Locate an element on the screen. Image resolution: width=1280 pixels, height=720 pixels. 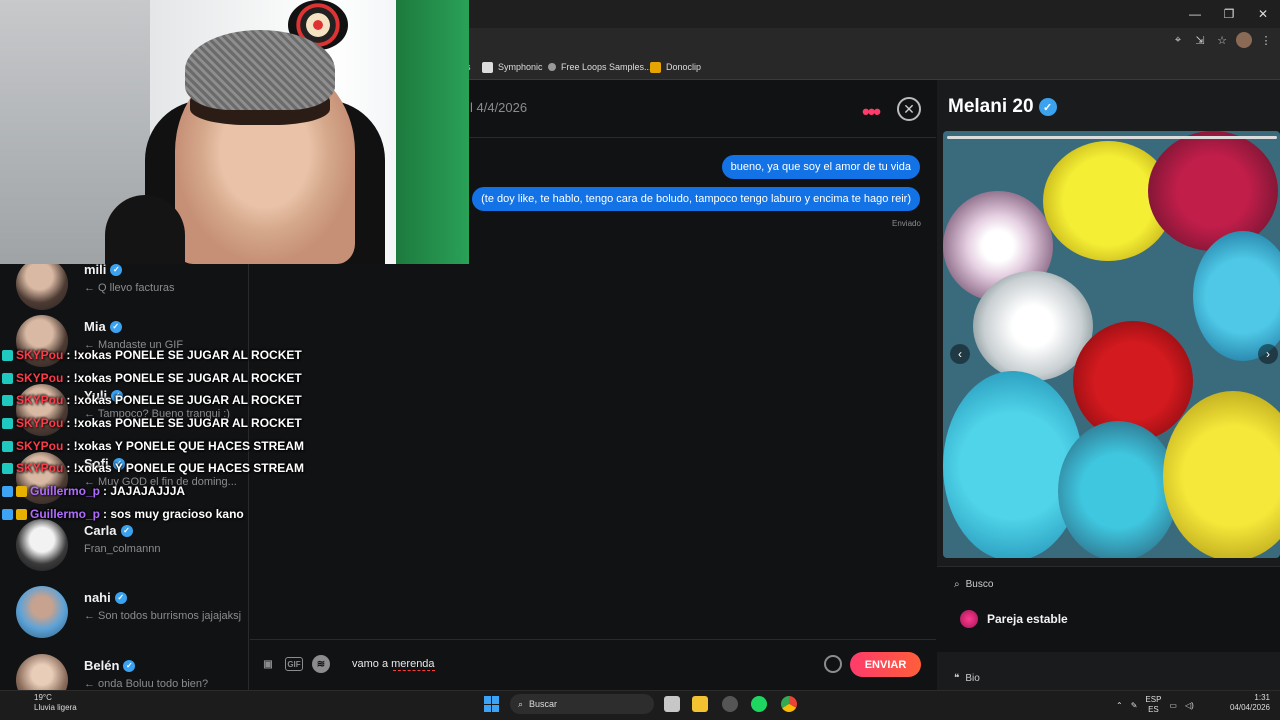
network-icon: ▭ is located at coordinates (1173, 705).